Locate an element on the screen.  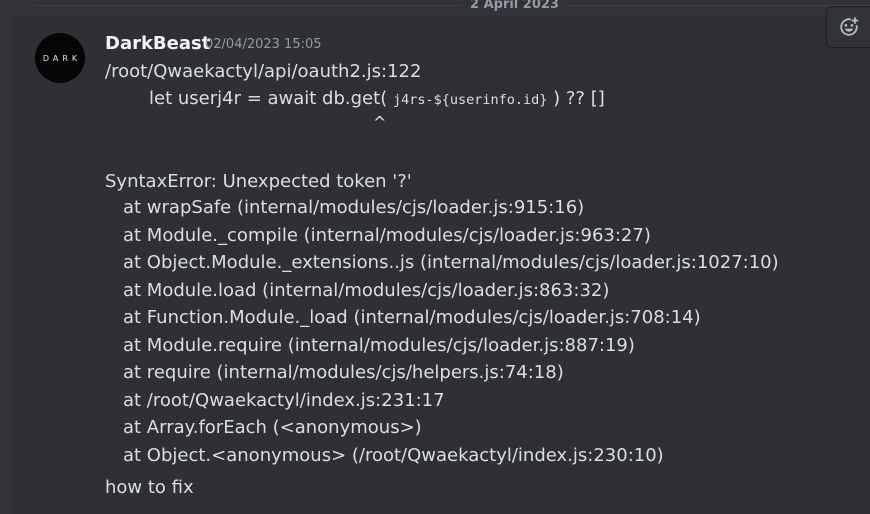
avatar: DARK is located at coordinates (60, 58).